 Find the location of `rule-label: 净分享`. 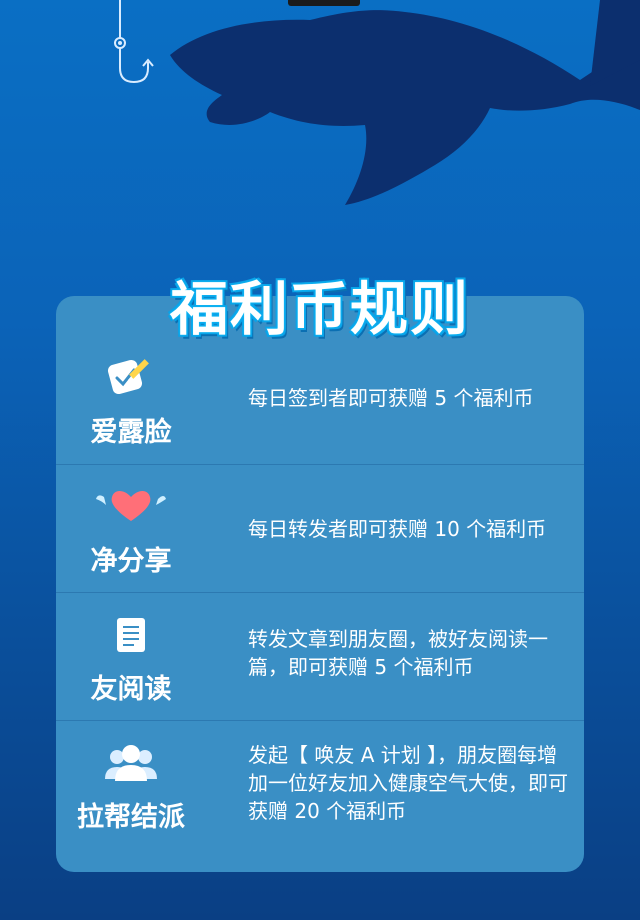

rule-label: 净分享 is located at coordinates (131, 561).